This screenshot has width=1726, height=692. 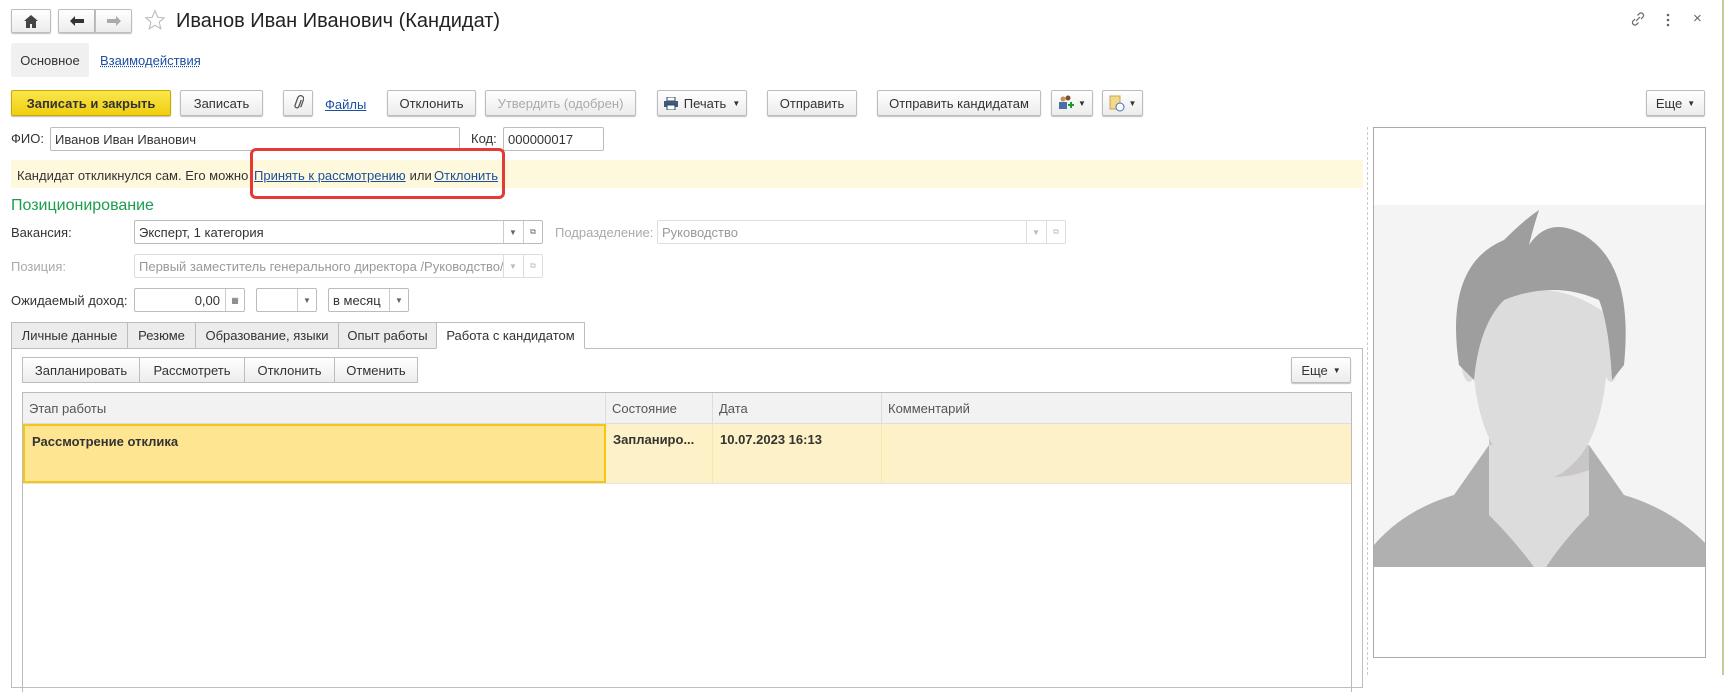 I want to click on banner-text: Кандидат откликнулся сам. Его можно, so click(x=133, y=175).